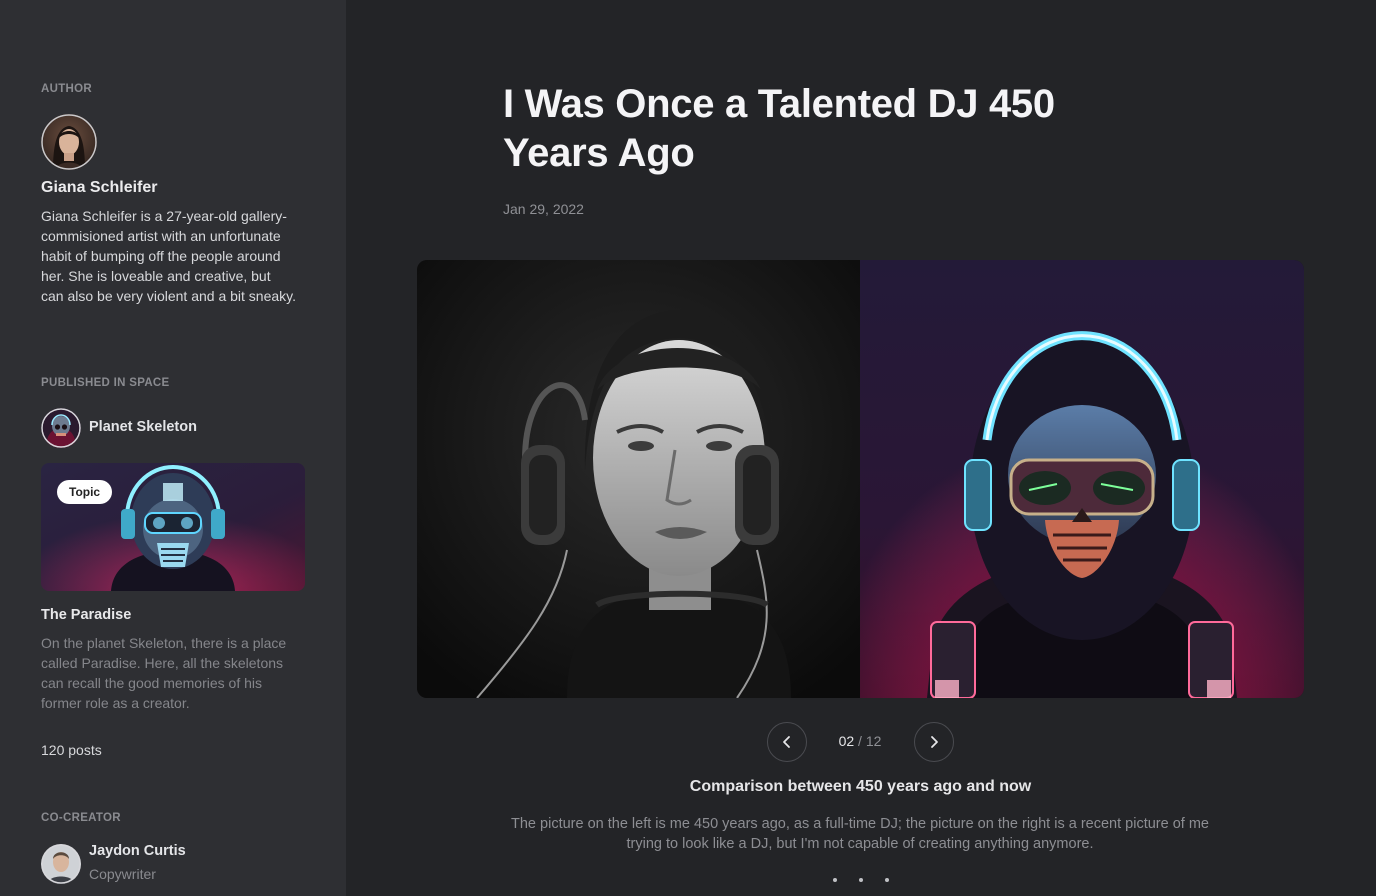  What do you see at coordinates (173, 527) in the screenshot?
I see `topic-card: Topic` at bounding box center [173, 527].